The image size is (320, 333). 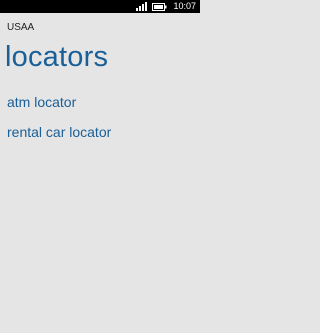 I want to click on rental-car-locator-link: rental car locator, so click(x=59, y=132).